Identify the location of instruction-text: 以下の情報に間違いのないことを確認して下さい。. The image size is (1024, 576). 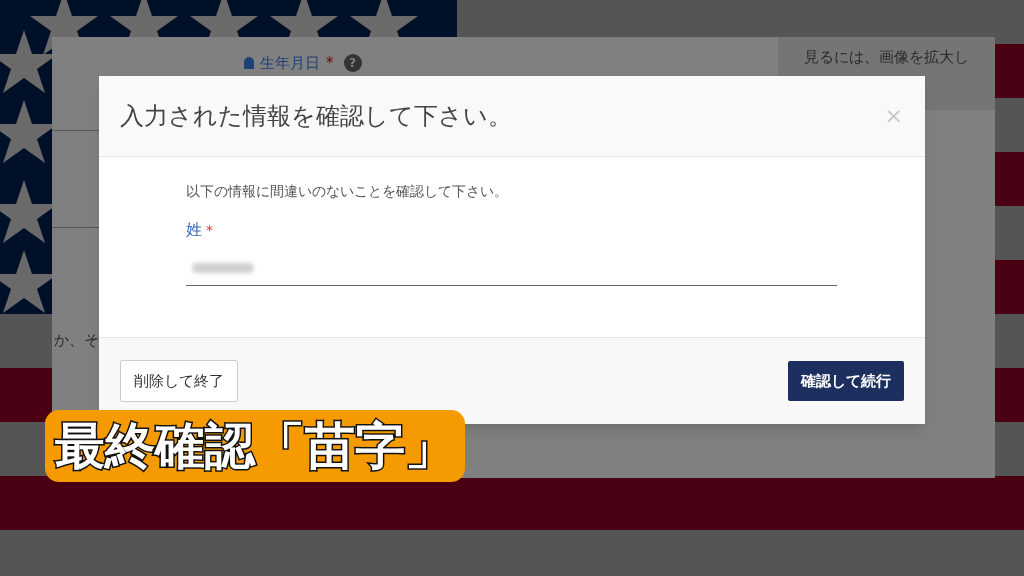
(347, 191).